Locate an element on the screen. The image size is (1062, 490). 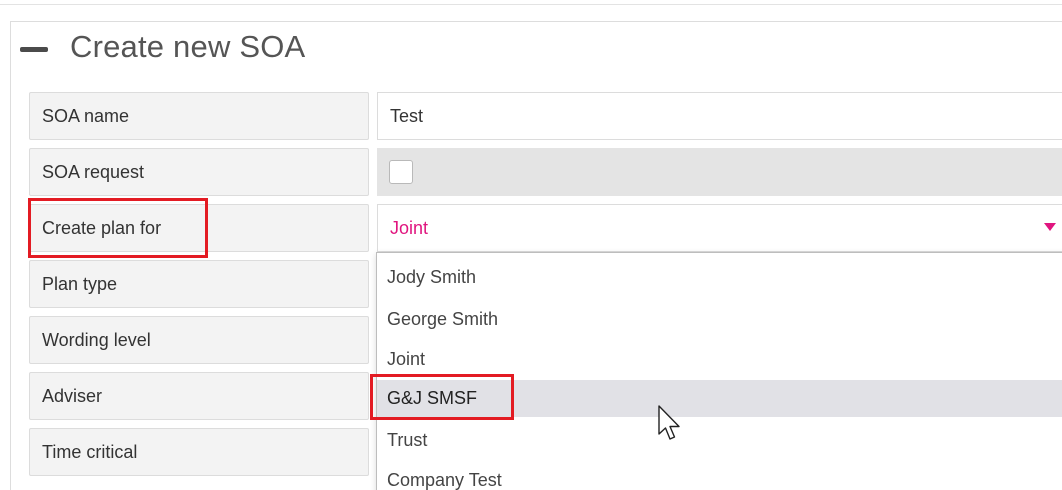
soa-name-input: Test is located at coordinates (719, 116).